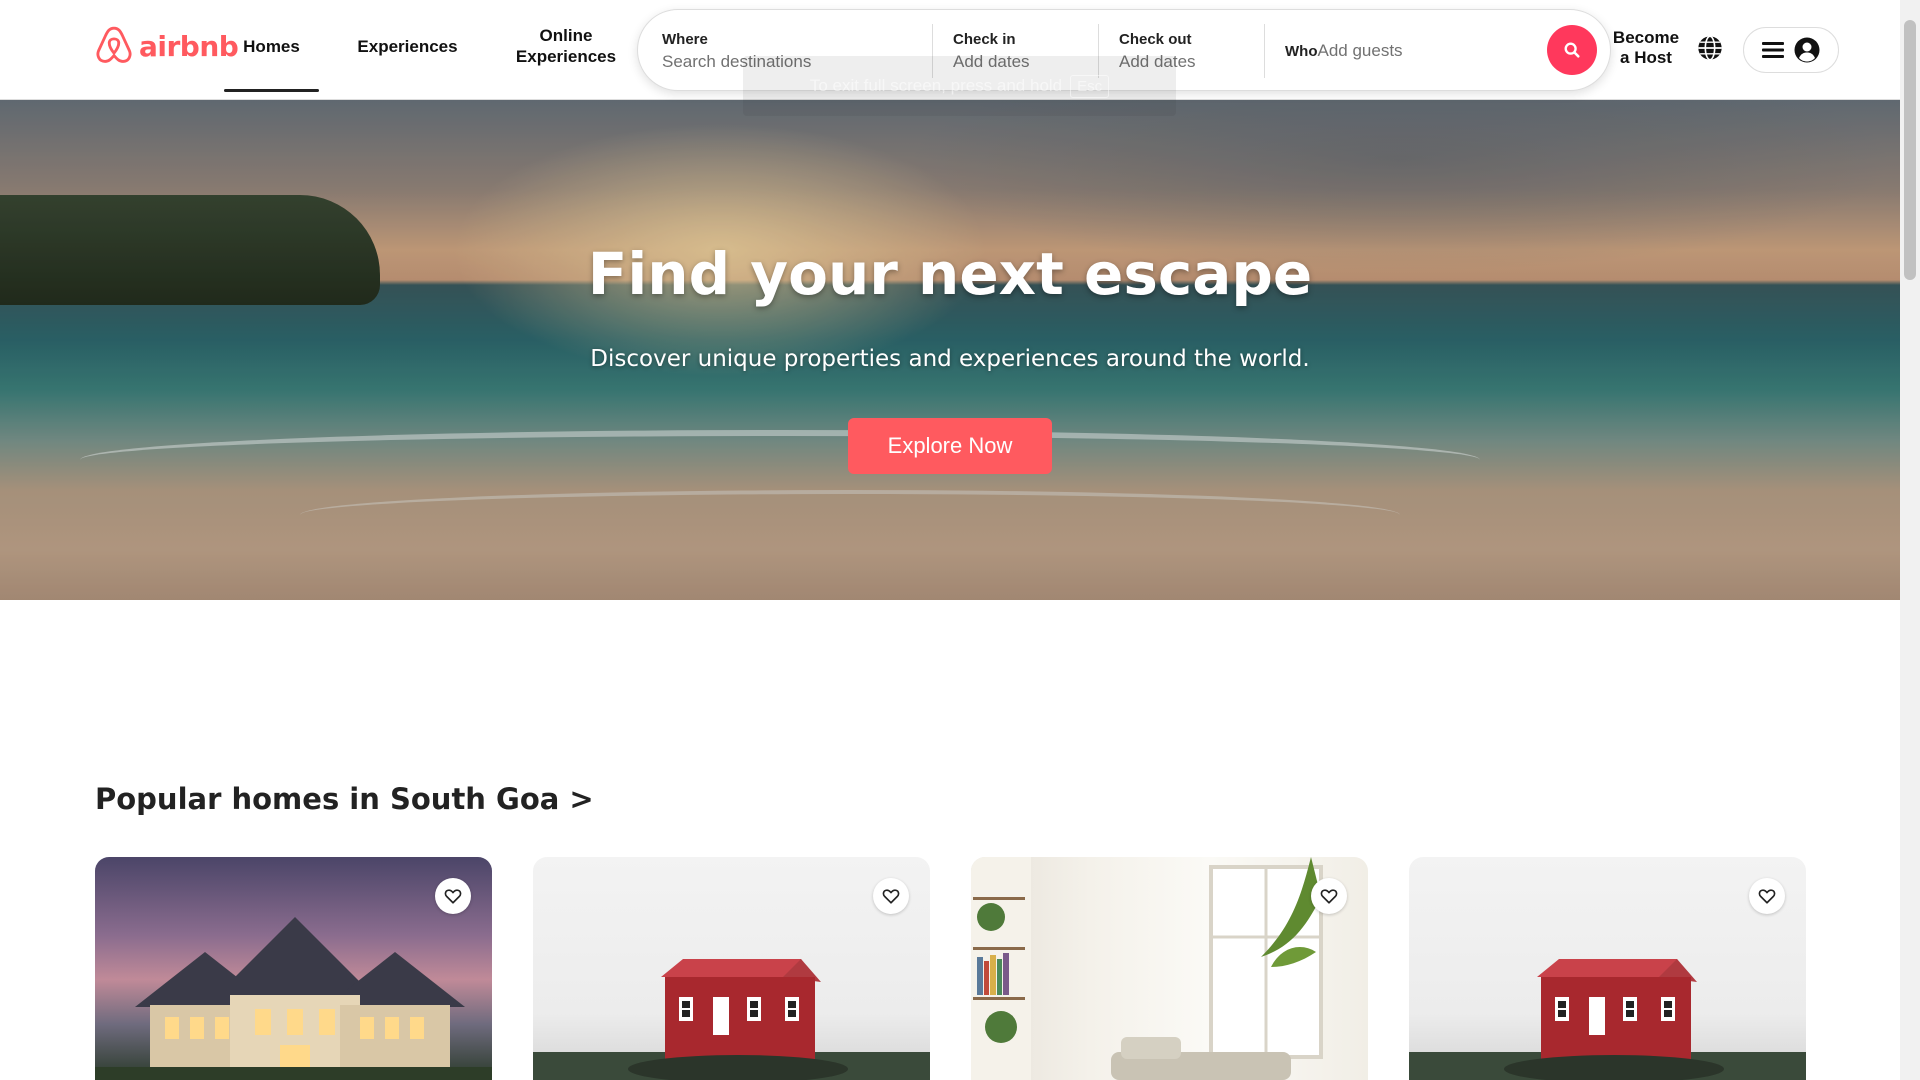  Describe the element at coordinates (1646, 48) in the screenshot. I see `become-host-link: Become a Host` at that location.